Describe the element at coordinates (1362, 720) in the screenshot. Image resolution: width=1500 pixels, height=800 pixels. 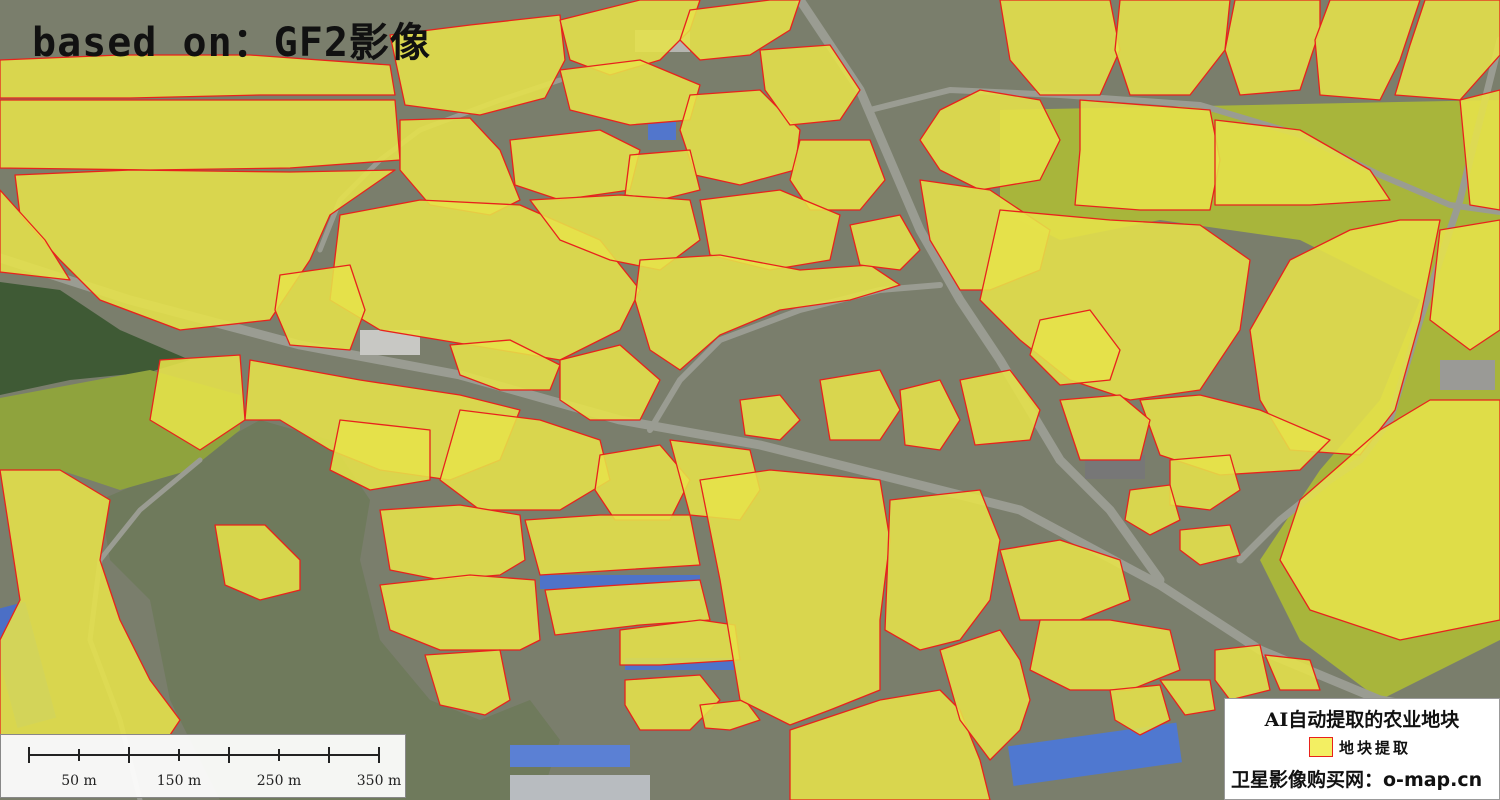
I see `legend-title: AI自动提取的农业地块` at that location.